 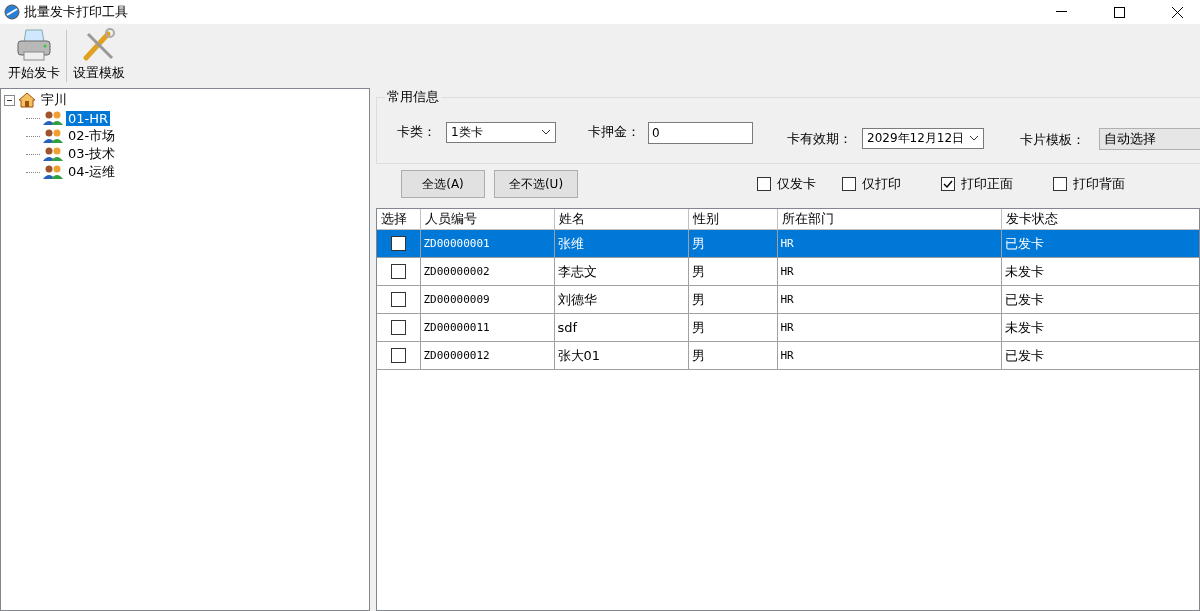 I want to click on tools-icon, so click(x=99, y=45).